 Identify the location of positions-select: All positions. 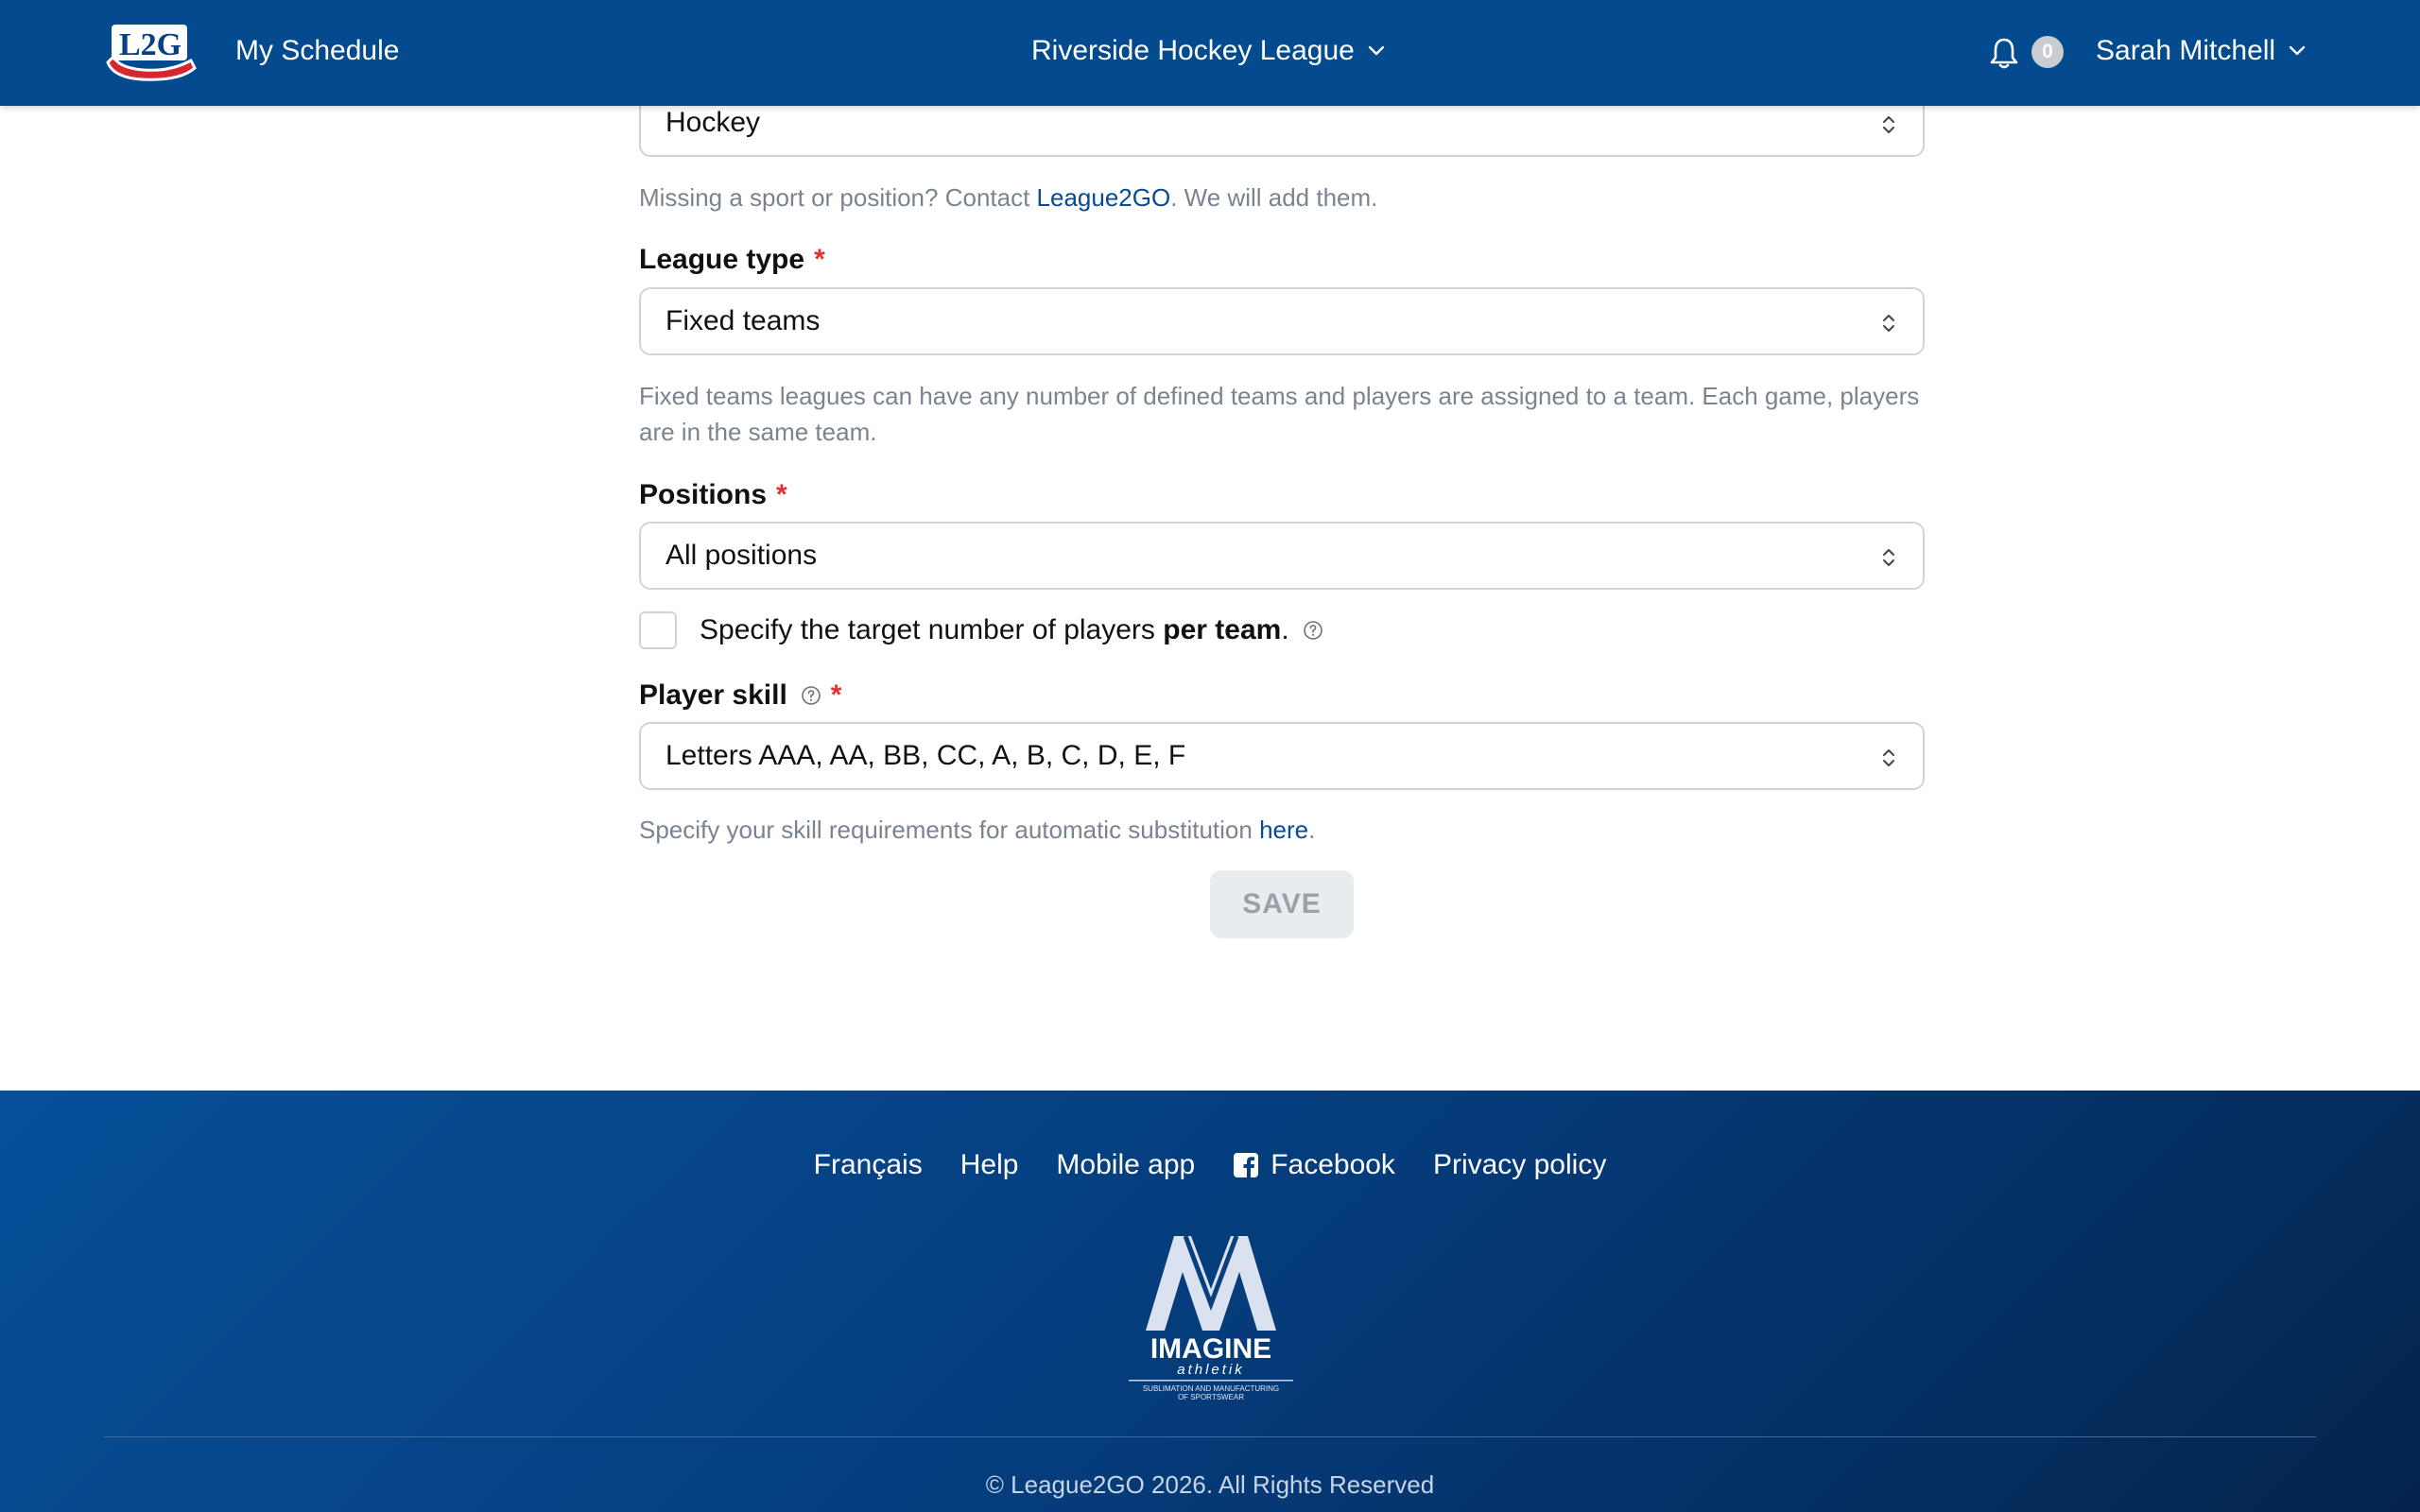
(1282, 556).